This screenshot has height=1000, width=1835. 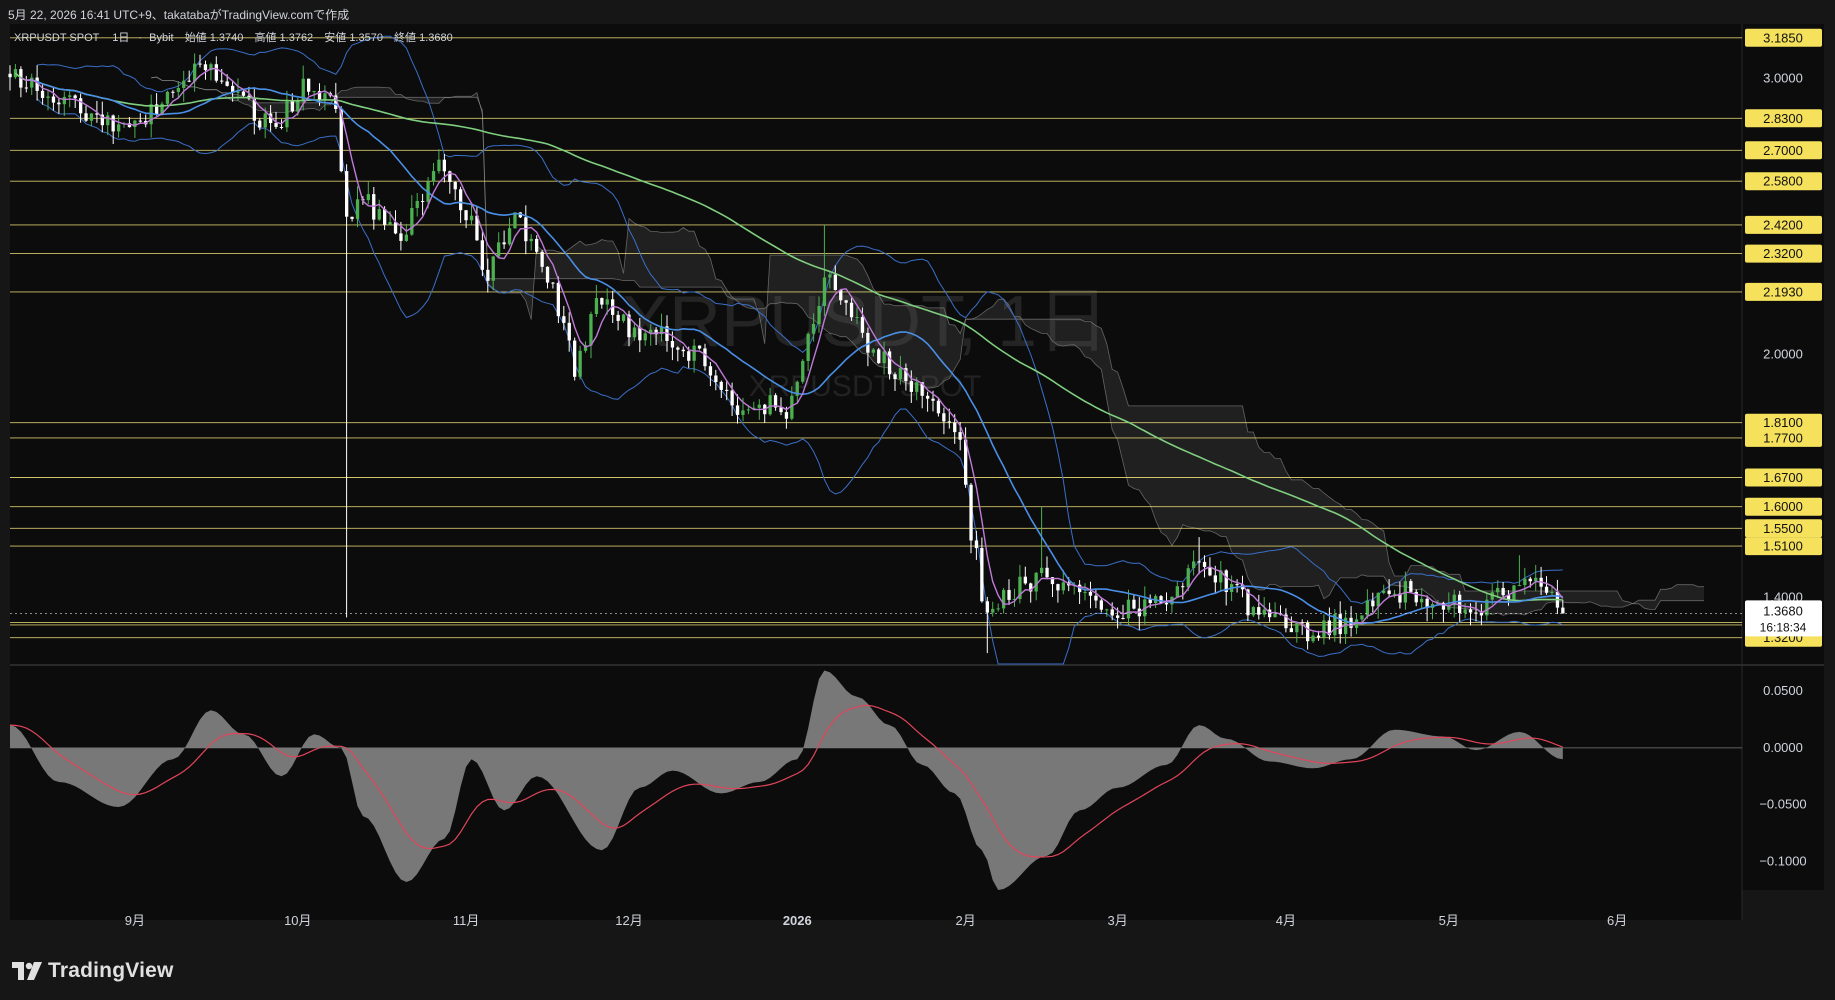 What do you see at coordinates (1783, 354) in the screenshot?
I see `price-tick-label: 2.0000` at bounding box center [1783, 354].